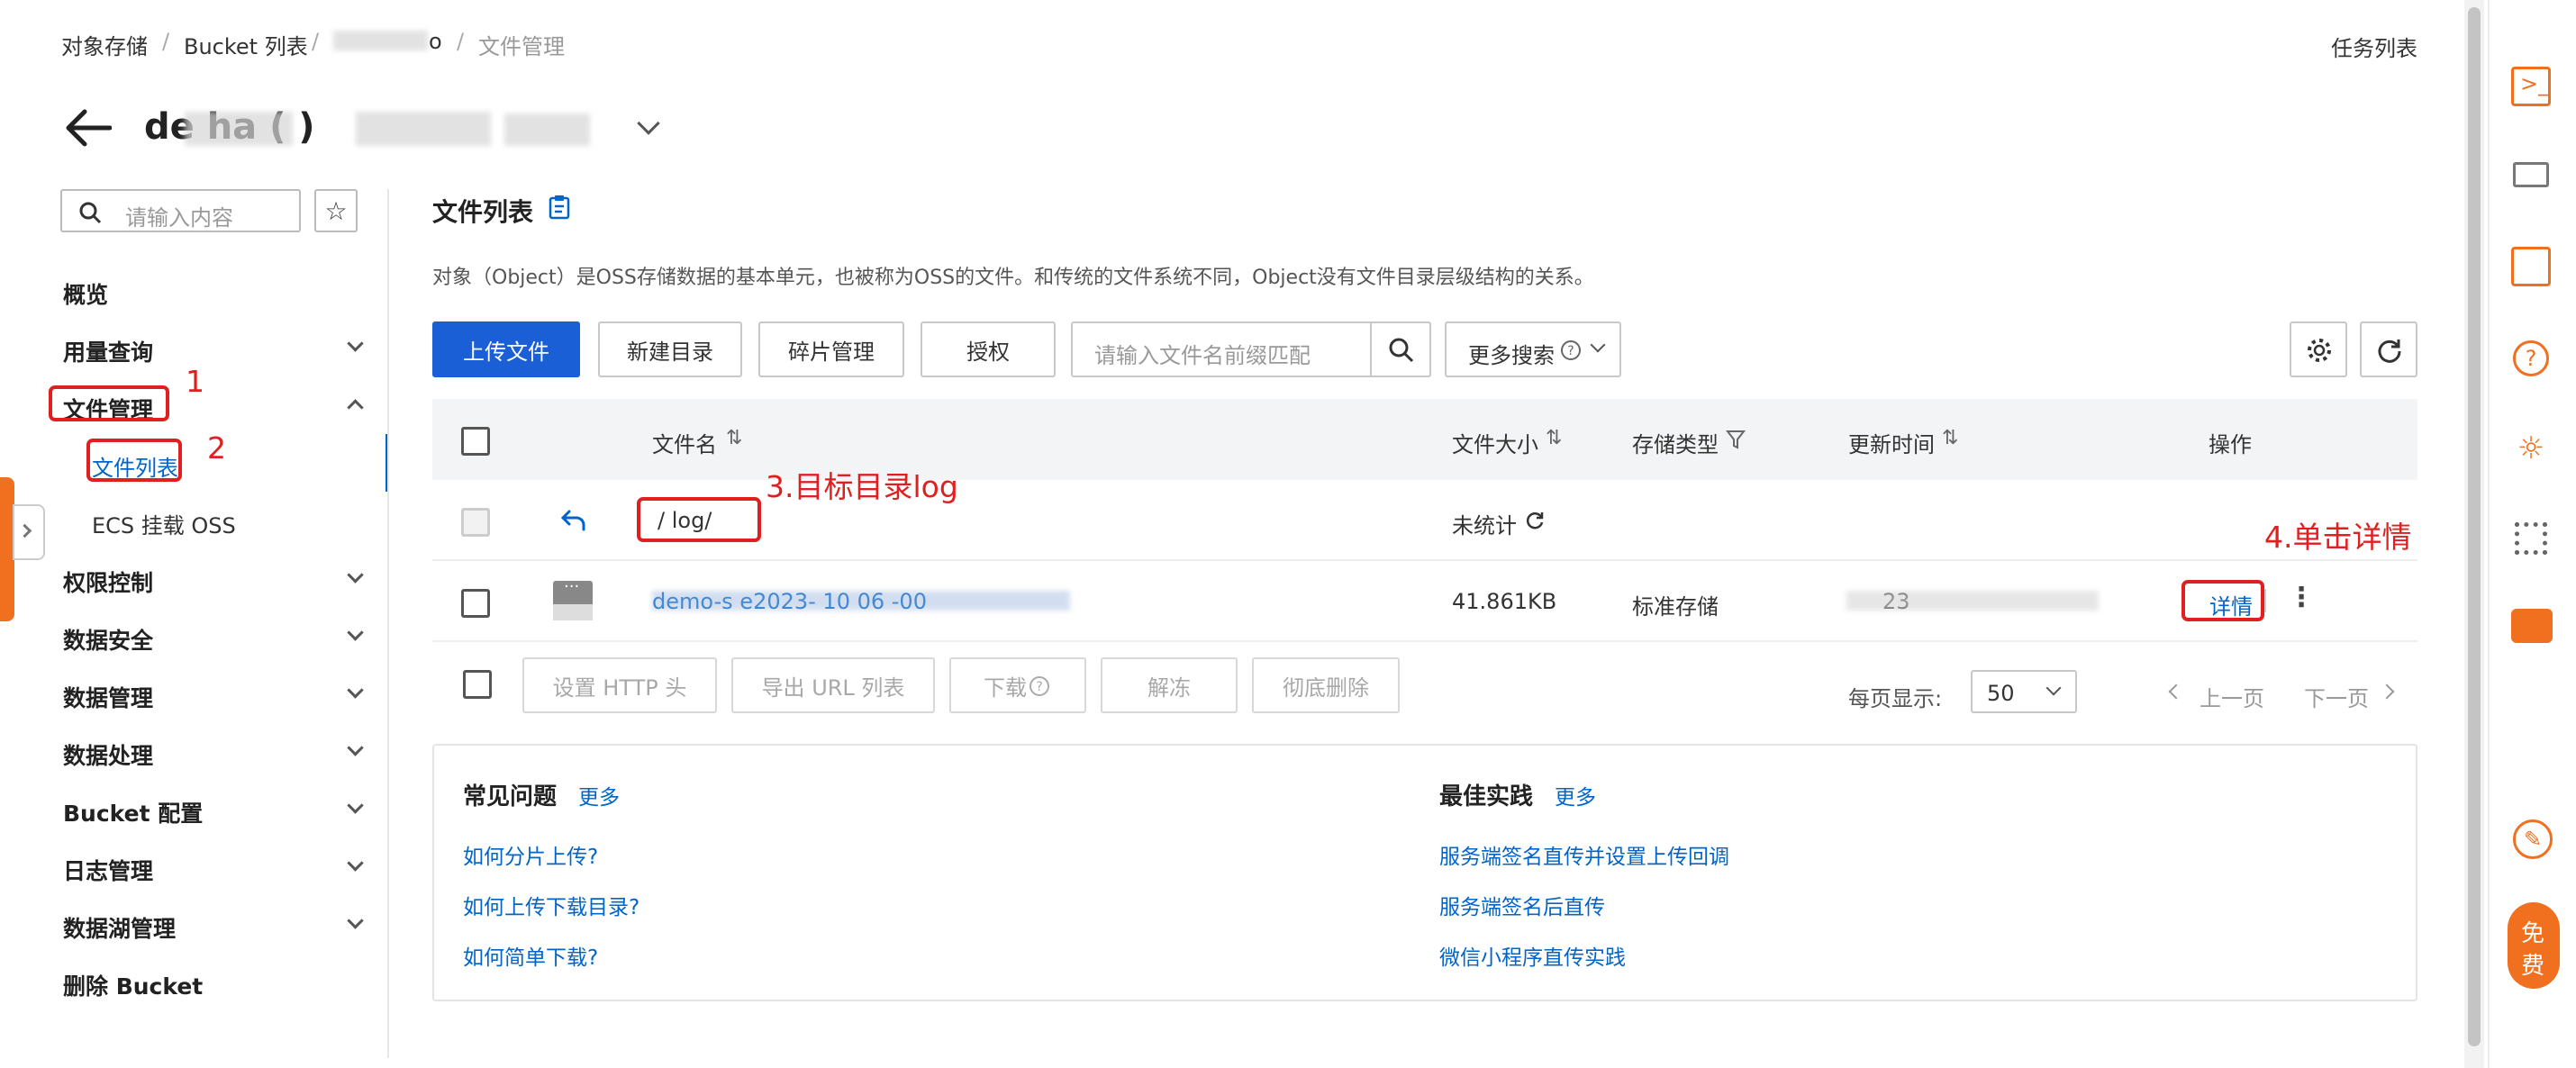 The image size is (2576, 1068). I want to click on store-icon, so click(2531, 266).